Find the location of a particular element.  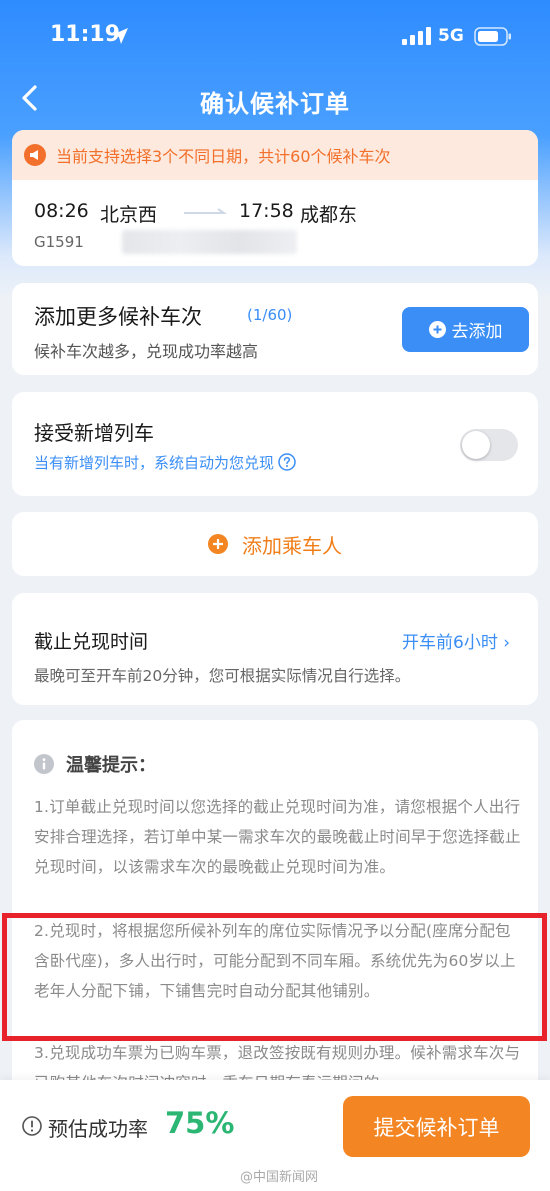

toggle-knob is located at coordinates (476, 445).